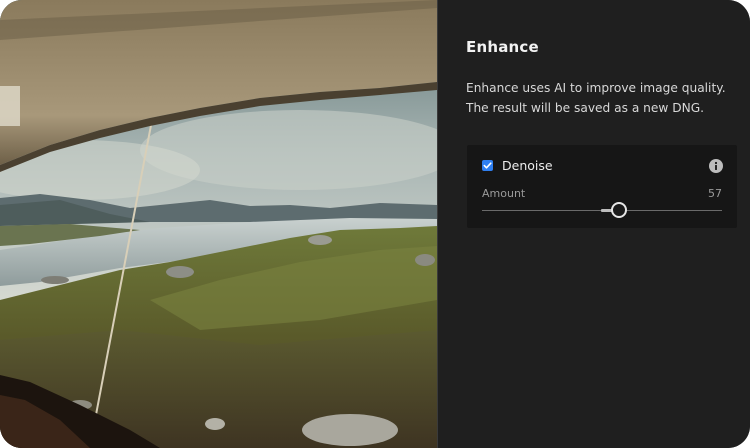 The width and height of the screenshot is (750, 448). I want to click on info-icon, so click(716, 166).